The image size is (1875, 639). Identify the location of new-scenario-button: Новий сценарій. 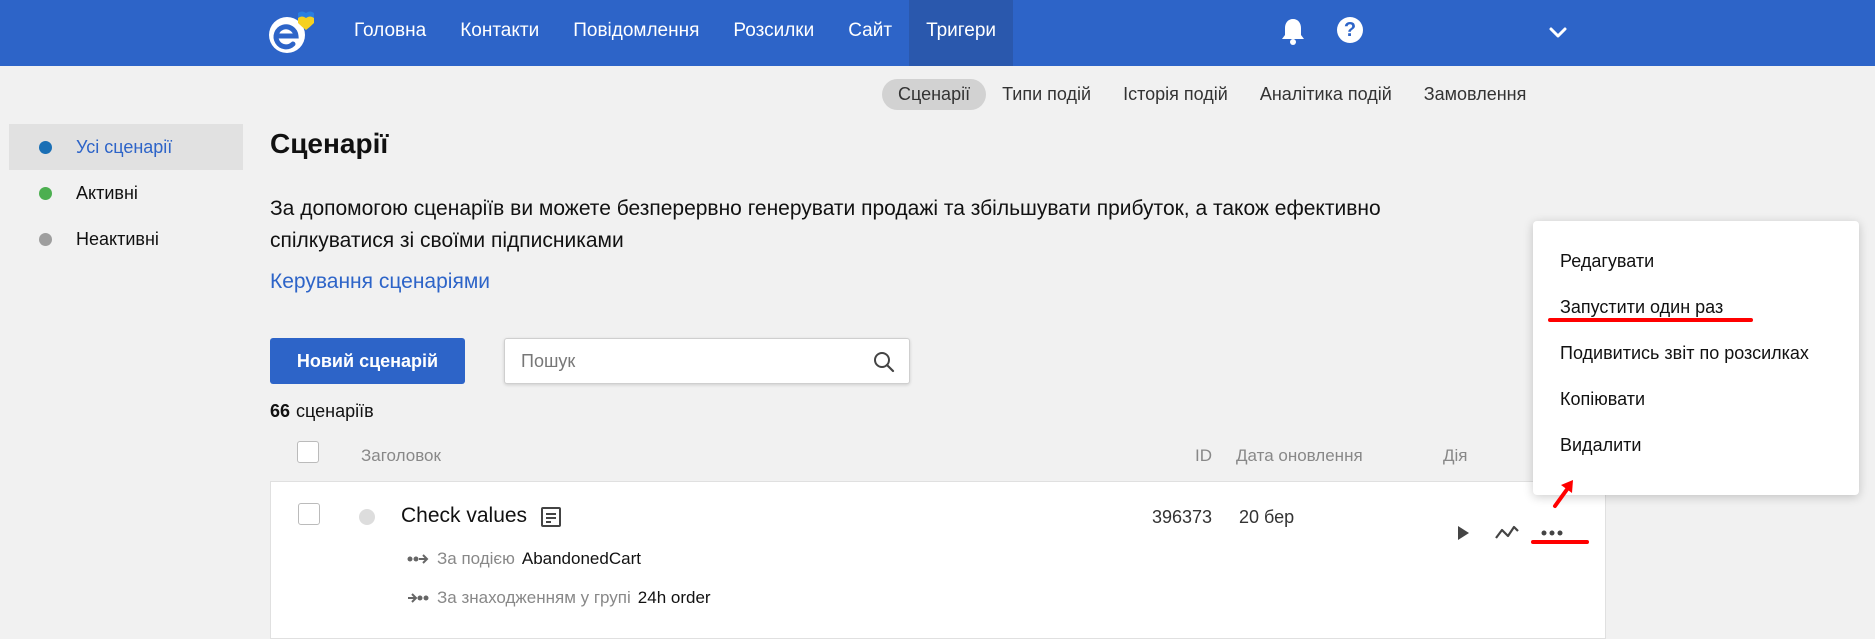
(367, 361).